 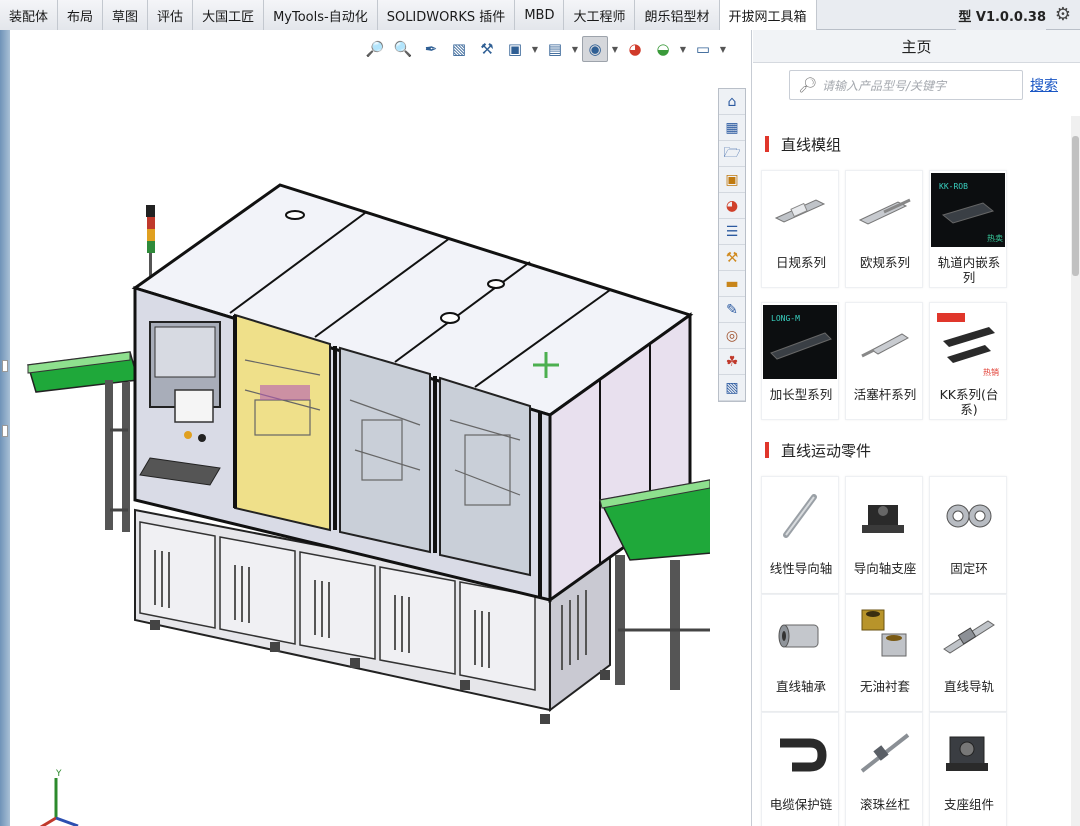 I want to click on ball-screw-thumbnail, so click(x=884, y=752).